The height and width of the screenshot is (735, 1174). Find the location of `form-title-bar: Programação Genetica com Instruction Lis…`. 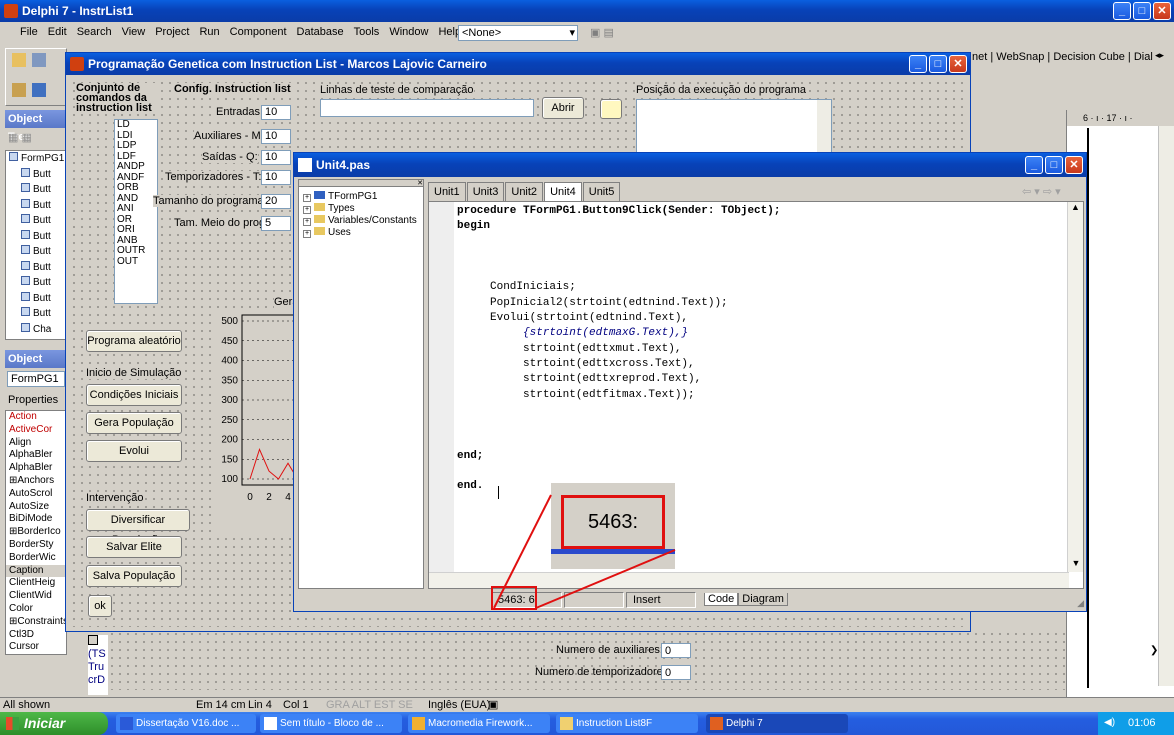

form-title-bar: Programação Genetica com Instruction Lis… is located at coordinates (518, 64).